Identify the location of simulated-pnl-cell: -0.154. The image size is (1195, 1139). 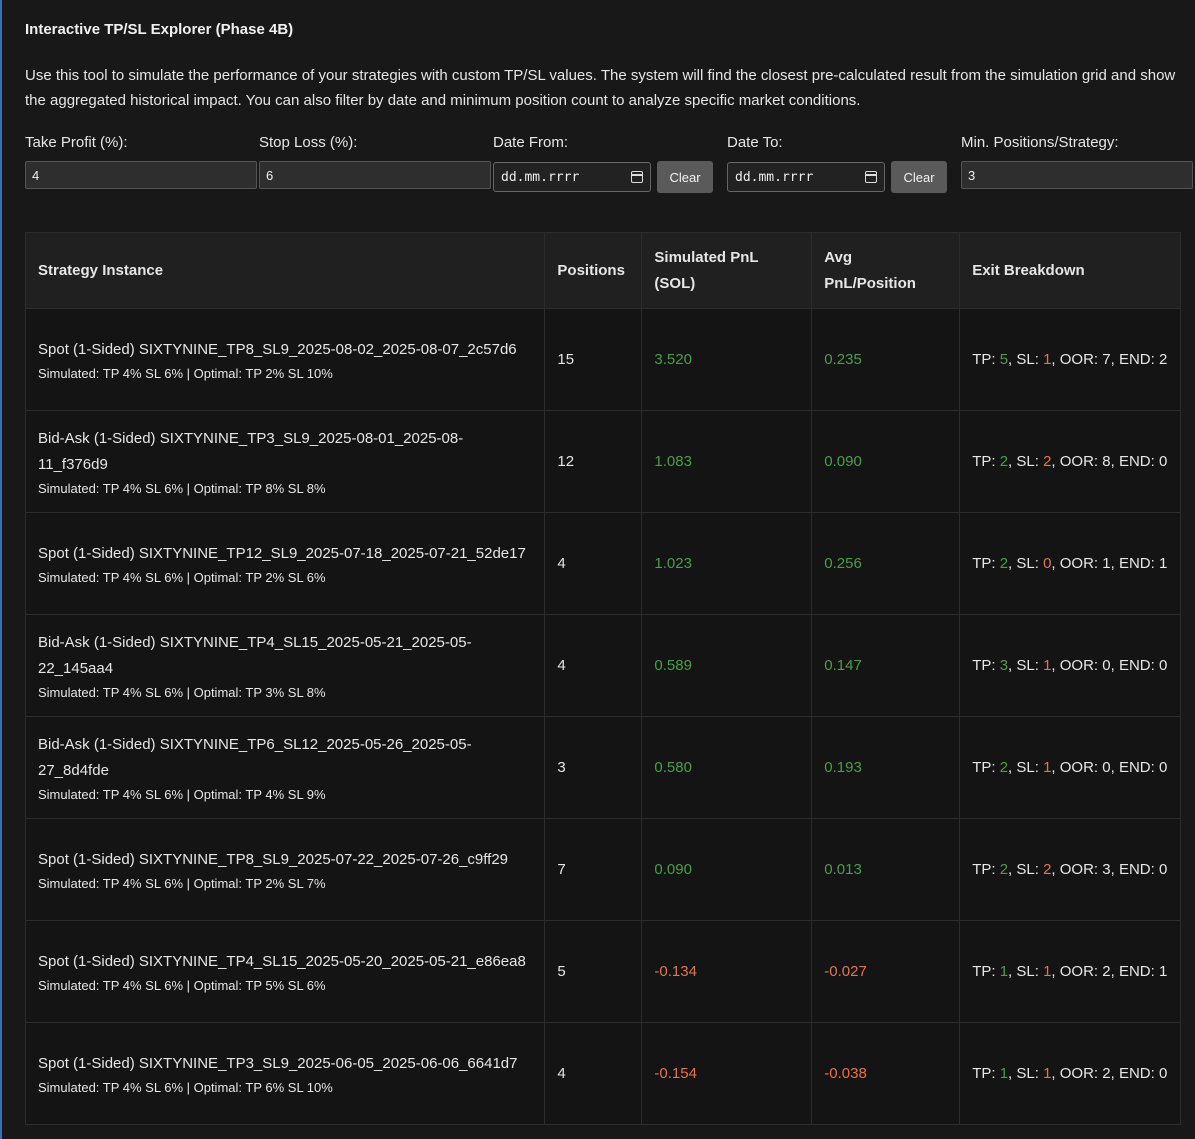
(727, 1073).